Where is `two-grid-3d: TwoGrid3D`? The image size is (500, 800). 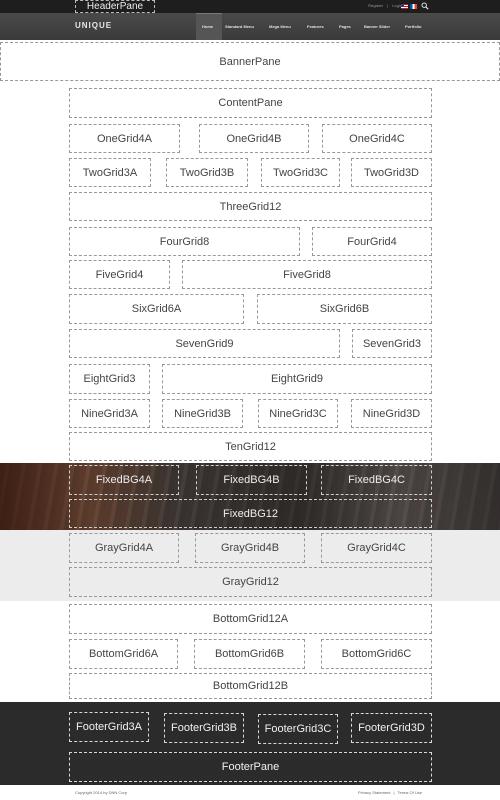 two-grid-3d: TwoGrid3D is located at coordinates (391, 172).